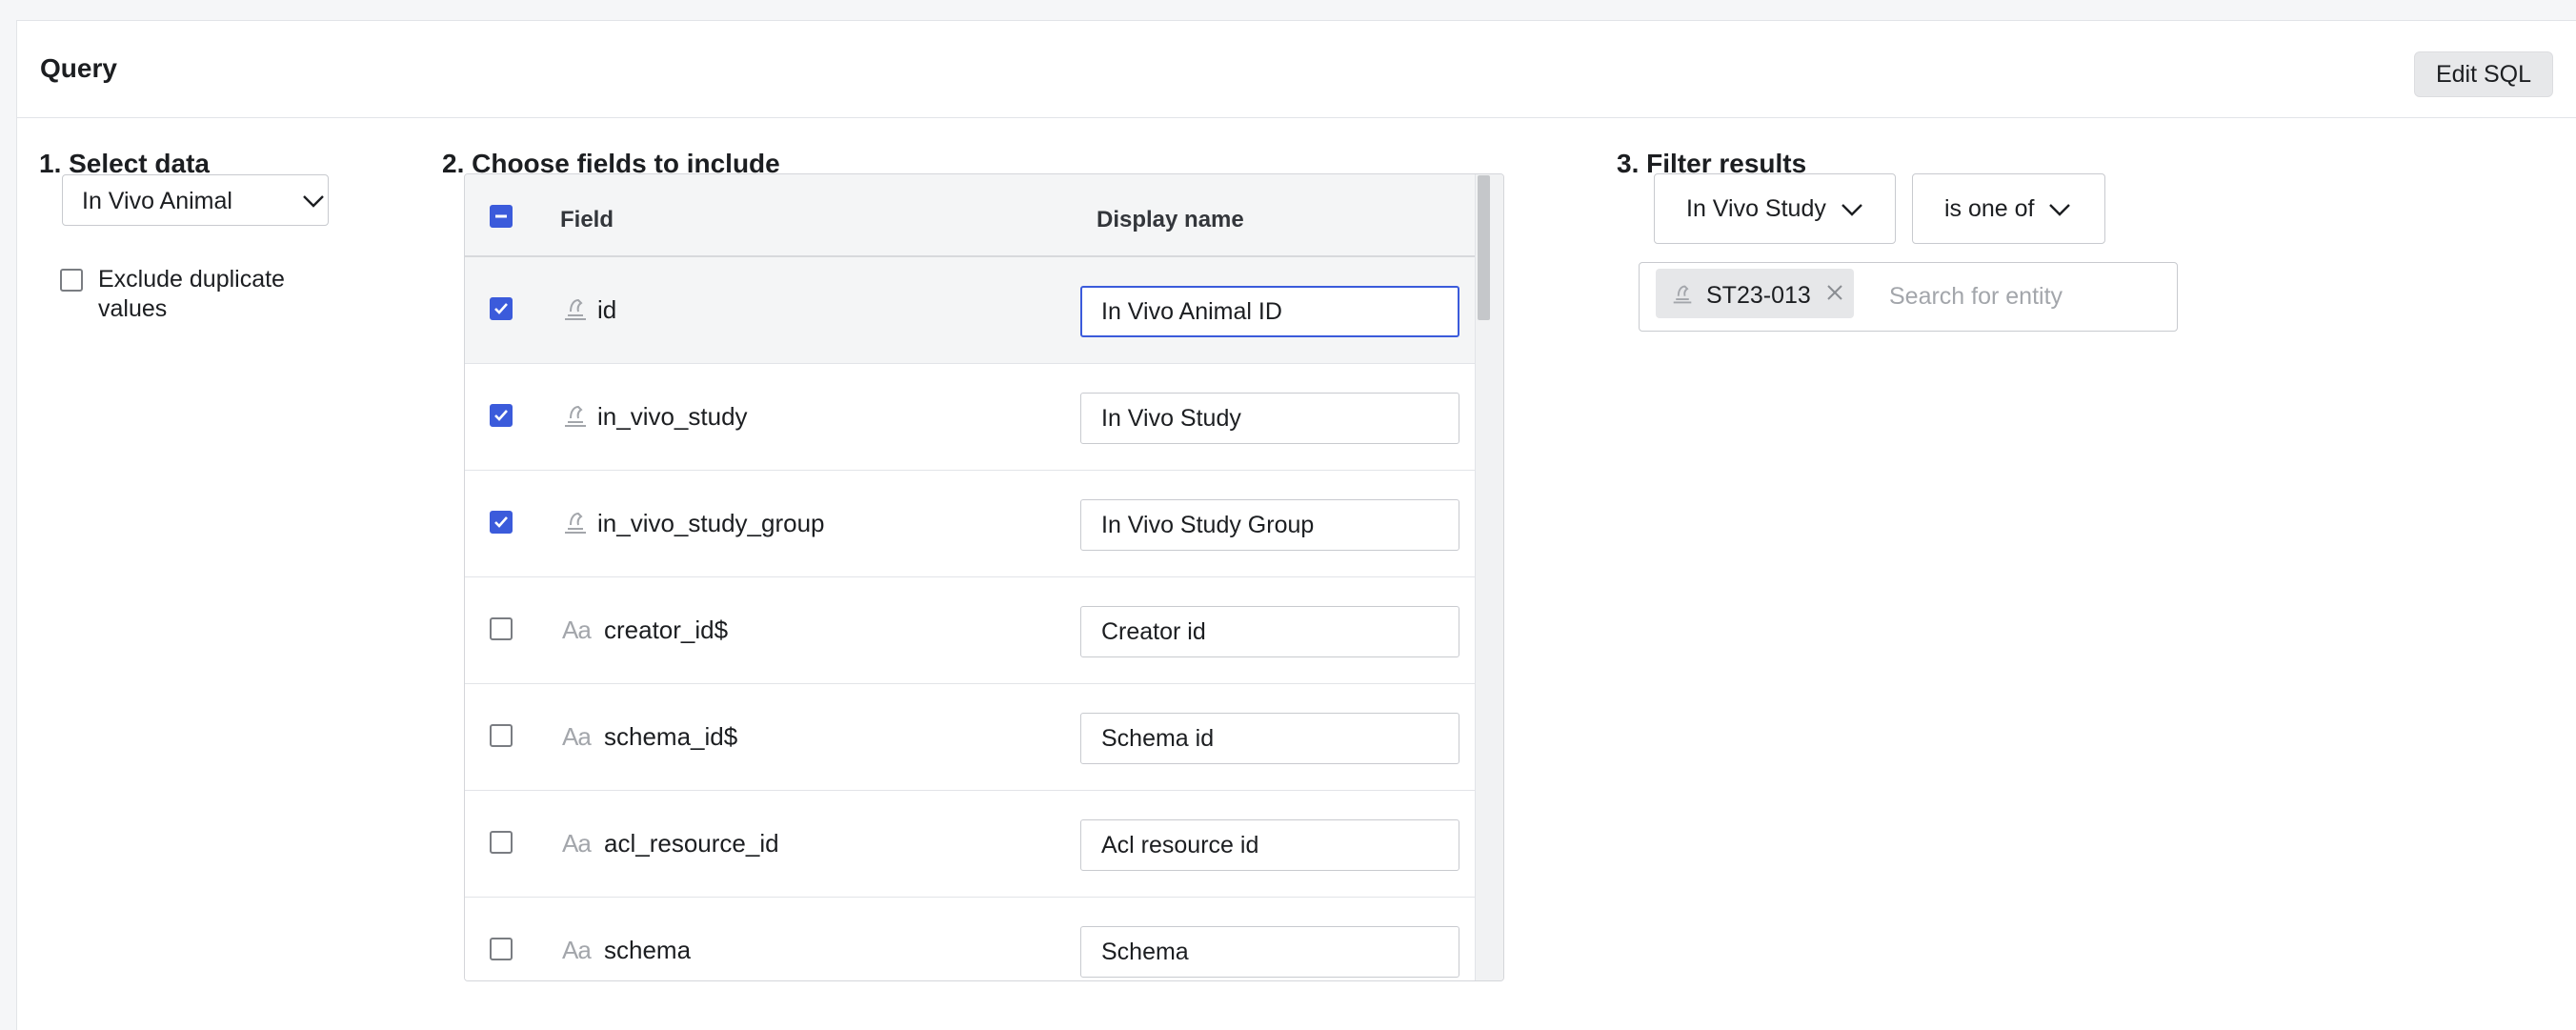 The image size is (2576, 1030). What do you see at coordinates (607, 309) in the screenshot?
I see `field-name: id` at bounding box center [607, 309].